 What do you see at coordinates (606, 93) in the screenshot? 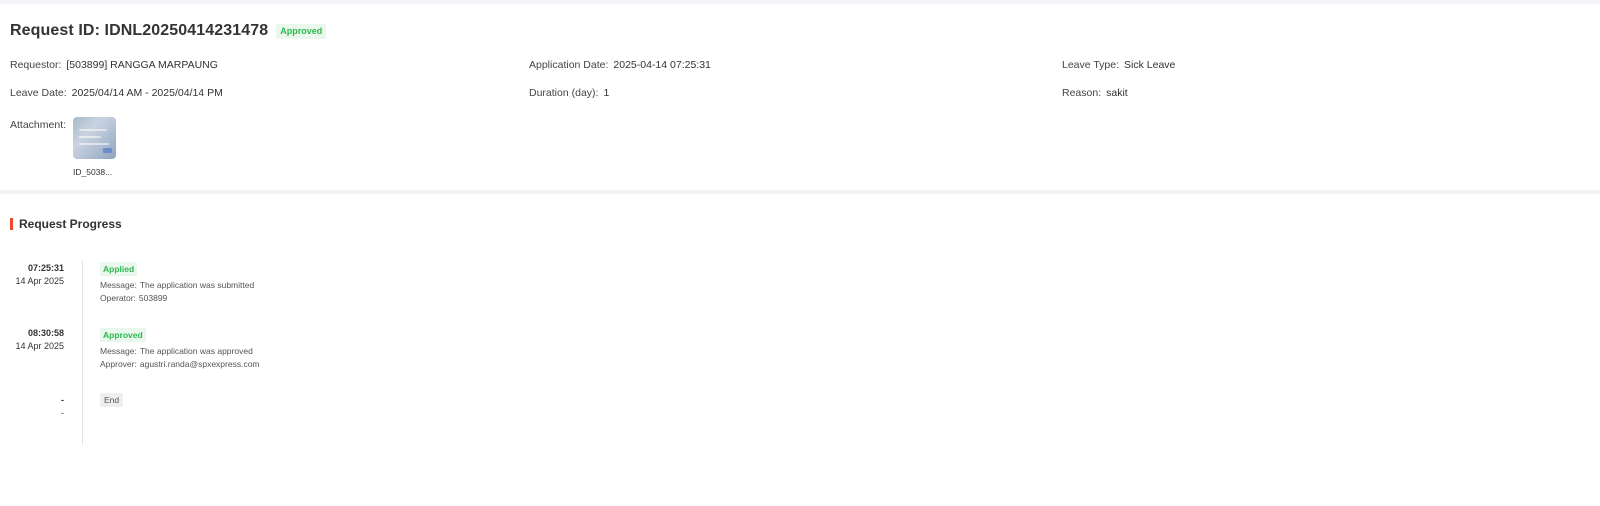
I see `duration-value: 1` at bounding box center [606, 93].